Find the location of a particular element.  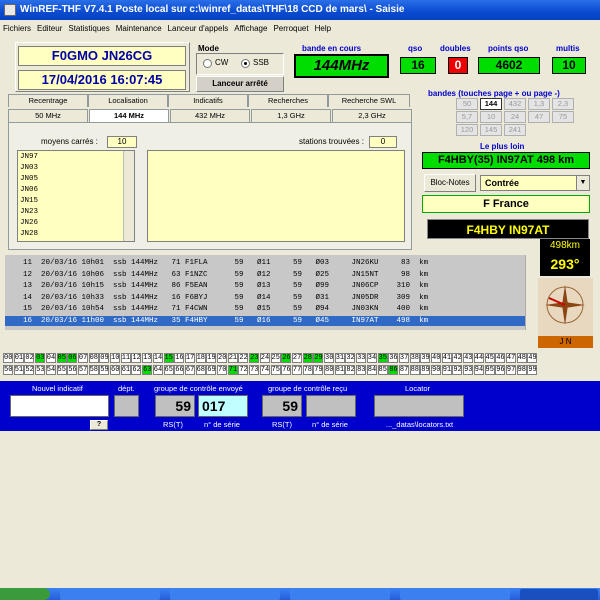

dept-cell: 40 is located at coordinates (436, 358).